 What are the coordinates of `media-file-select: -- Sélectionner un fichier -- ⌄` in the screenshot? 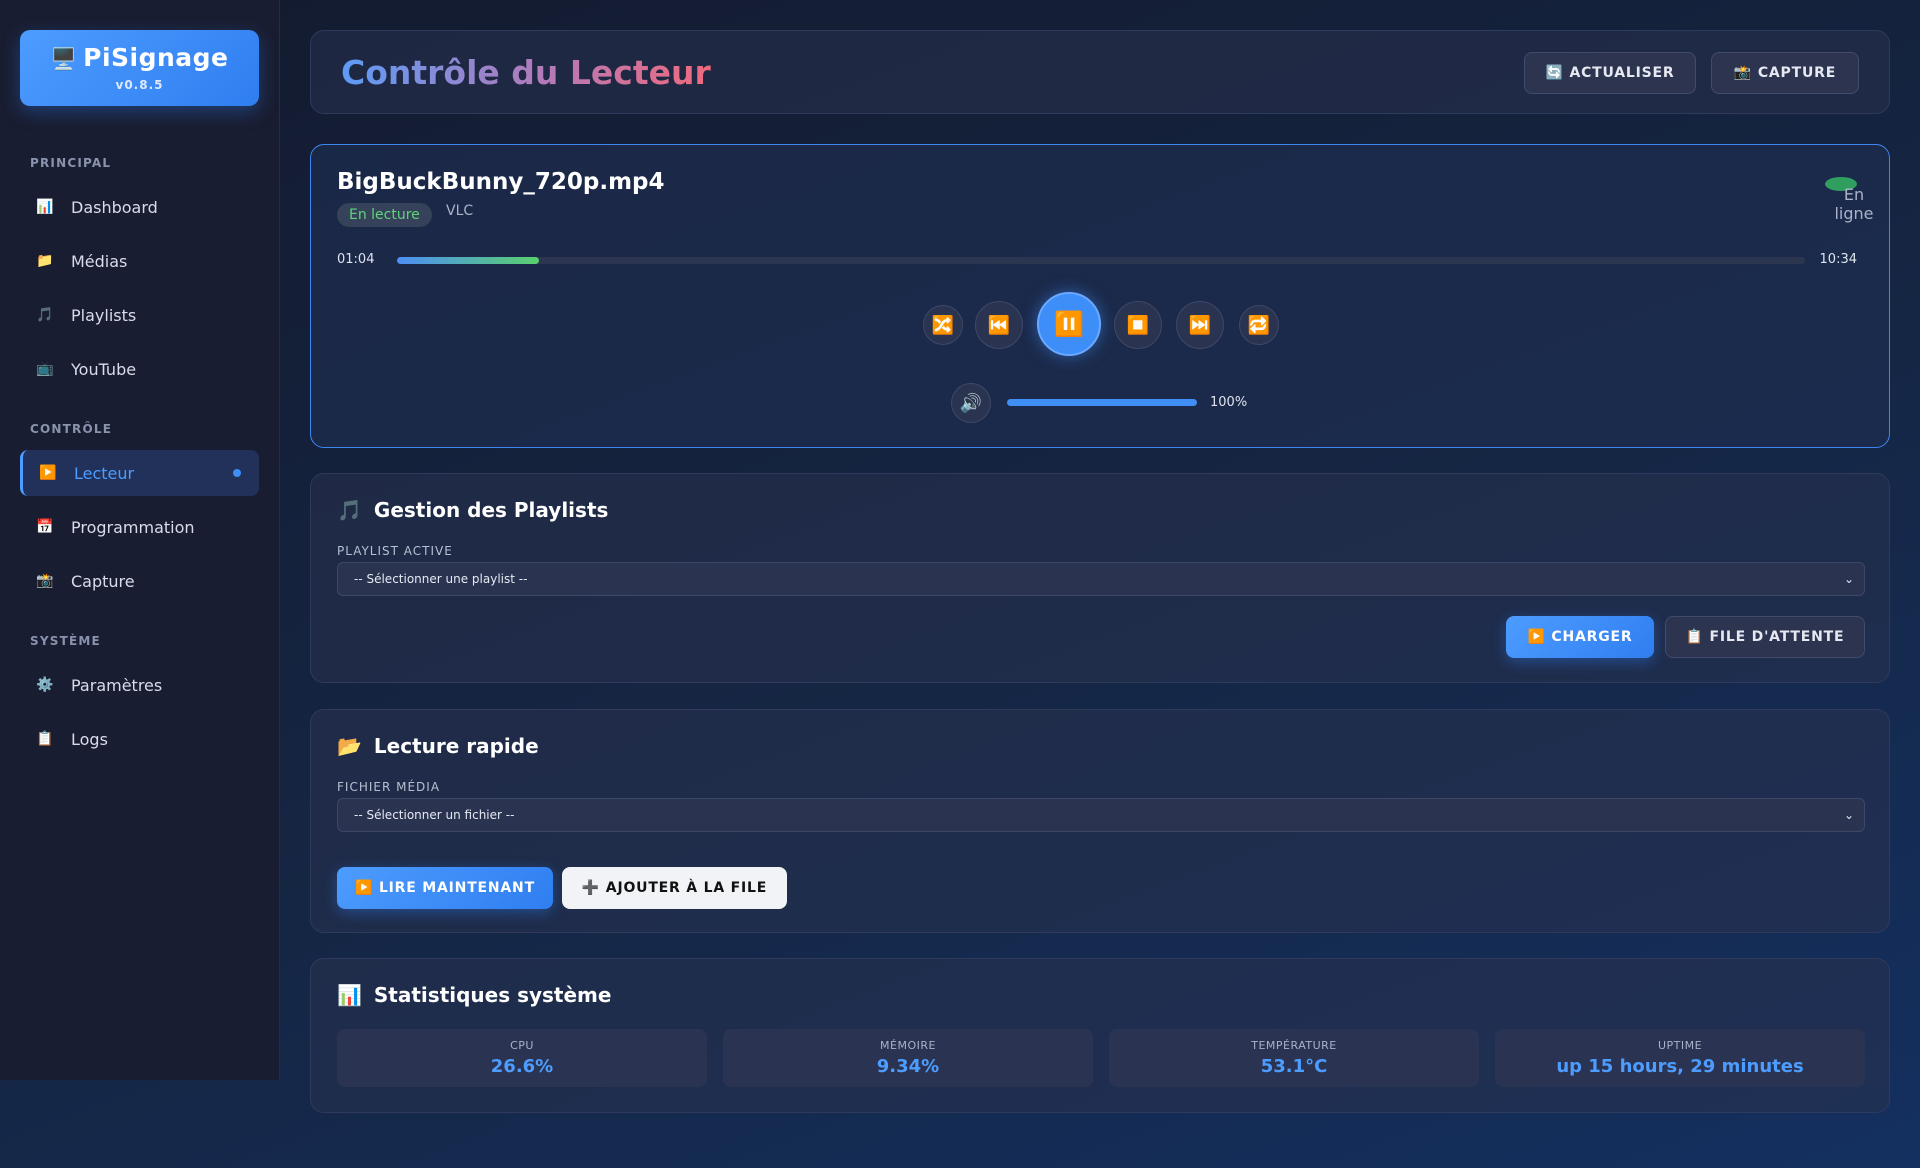 It's located at (1101, 815).